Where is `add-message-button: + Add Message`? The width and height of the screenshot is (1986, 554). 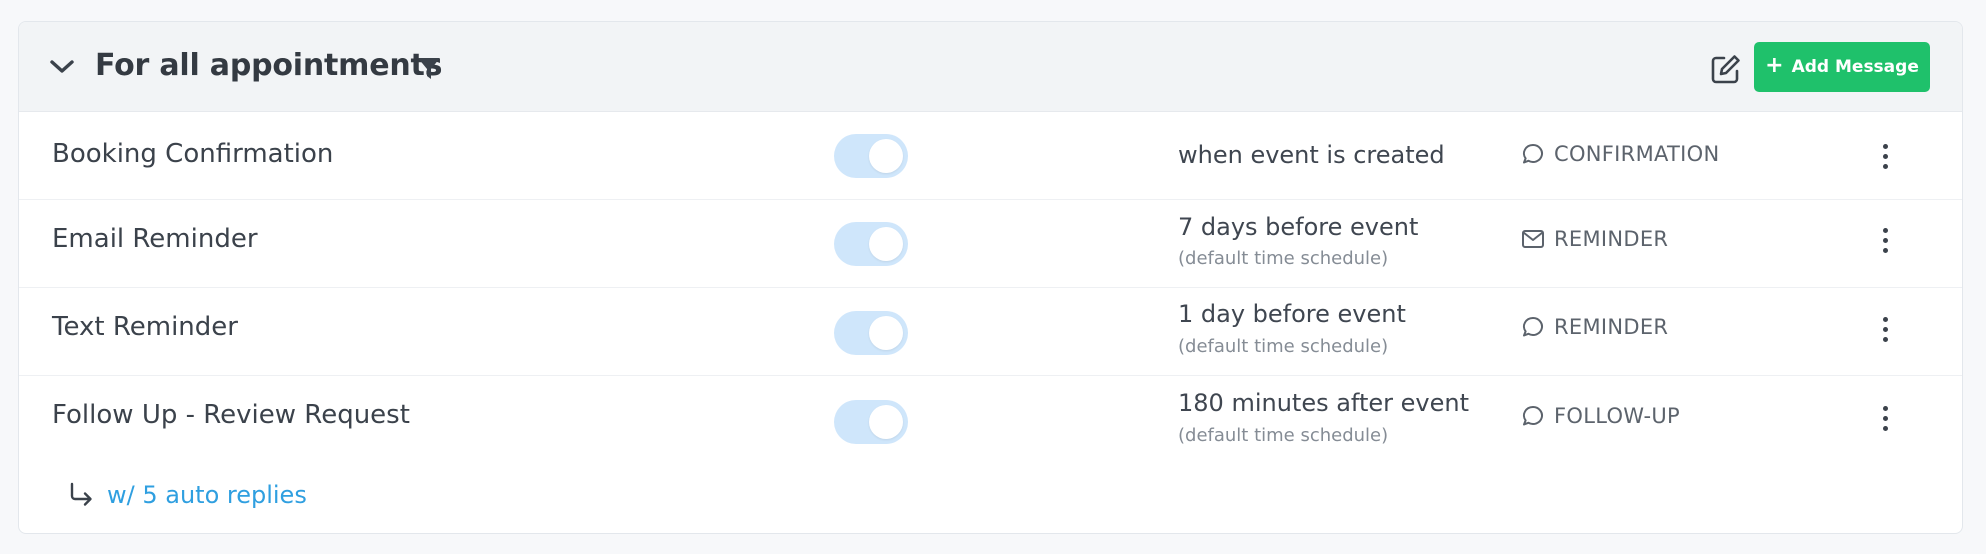
add-message-button: + Add Message is located at coordinates (1842, 67).